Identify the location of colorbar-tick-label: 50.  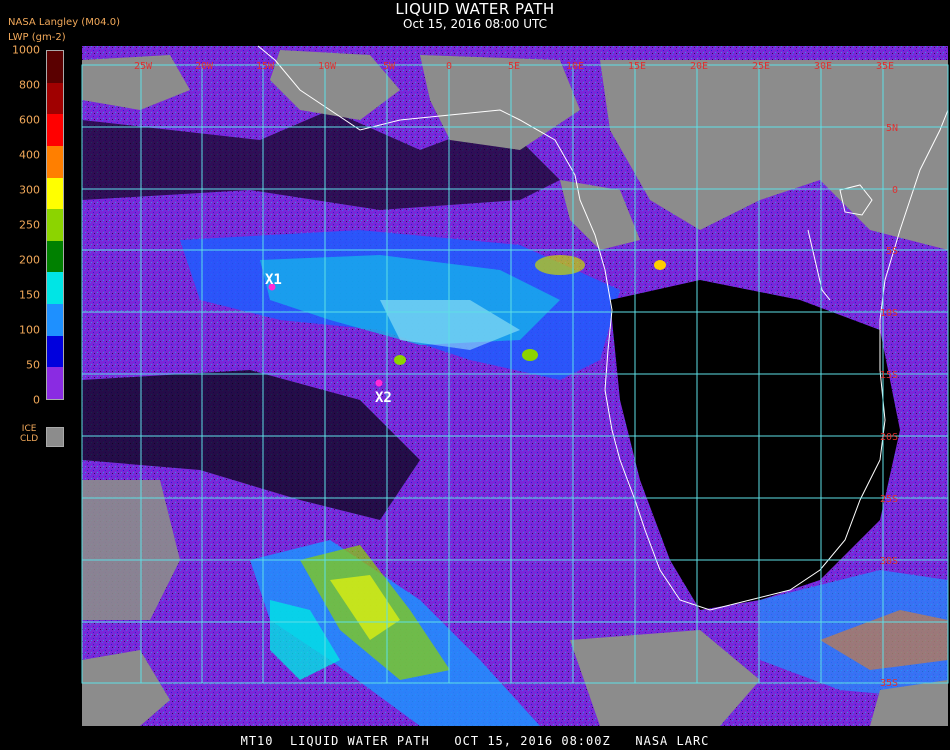
(33, 365).